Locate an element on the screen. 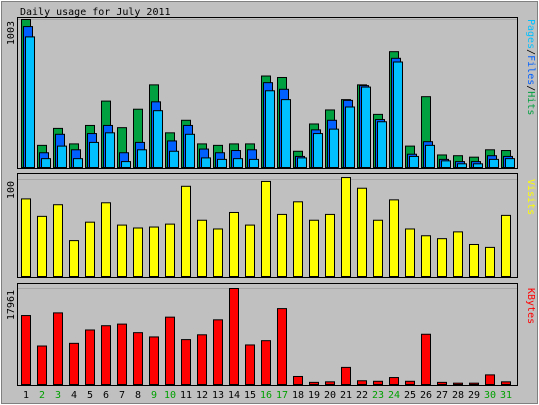 The image size is (539, 405). x-tick-label-day-19: 19 is located at coordinates (314, 395).